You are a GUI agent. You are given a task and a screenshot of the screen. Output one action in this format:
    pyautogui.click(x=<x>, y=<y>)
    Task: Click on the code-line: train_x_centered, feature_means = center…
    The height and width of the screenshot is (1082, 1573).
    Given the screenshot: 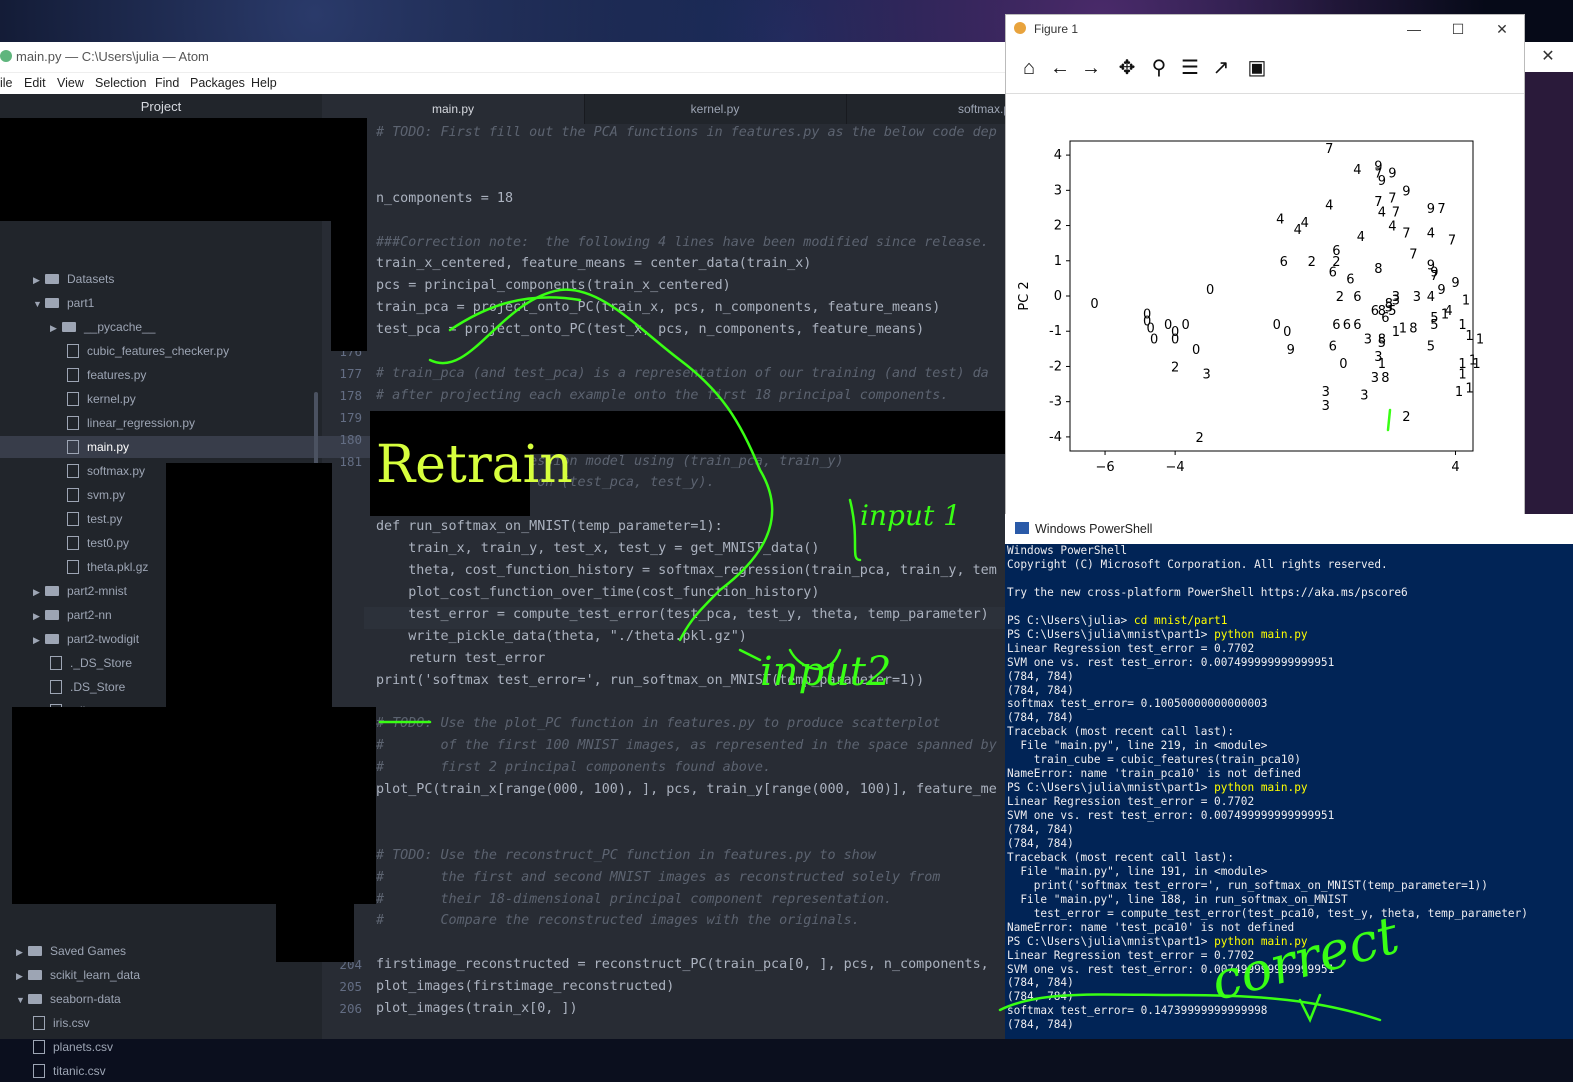 What is the action you would take?
    pyautogui.click(x=593, y=263)
    